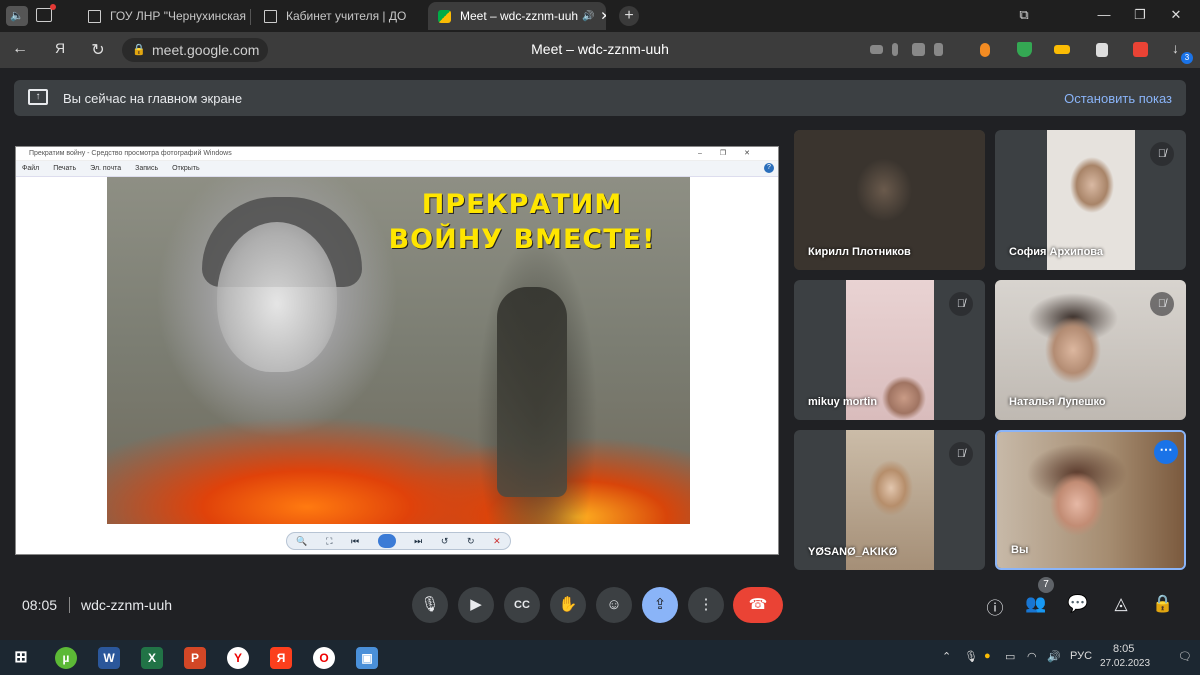 This screenshot has width=1200, height=675. Describe the element at coordinates (497, 541) in the screenshot. I see `delete-icon: ✕` at that location.